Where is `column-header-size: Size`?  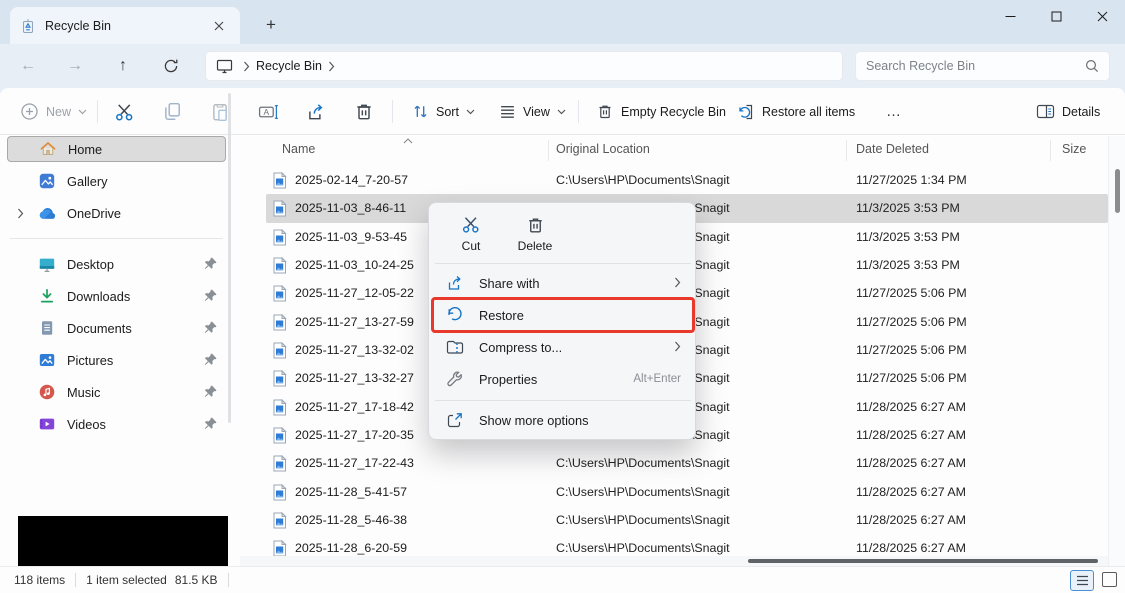
column-header-size: Size is located at coordinates (1074, 149).